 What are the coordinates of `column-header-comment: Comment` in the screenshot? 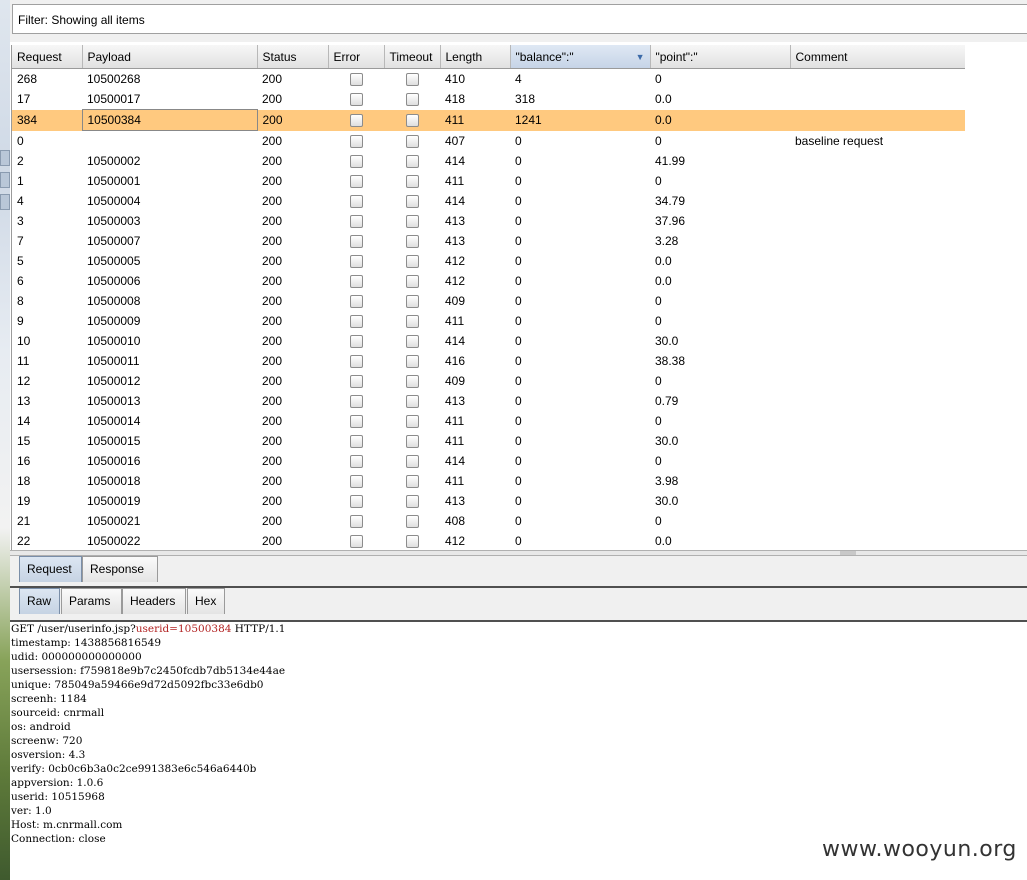 It's located at (878, 57).